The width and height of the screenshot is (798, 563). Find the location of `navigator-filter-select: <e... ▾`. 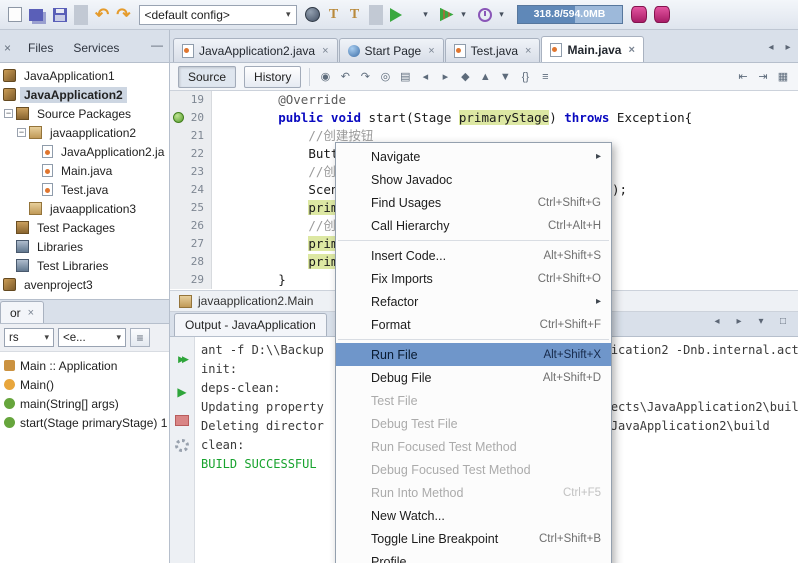

navigator-filter-select: <e... ▾ is located at coordinates (92, 337).